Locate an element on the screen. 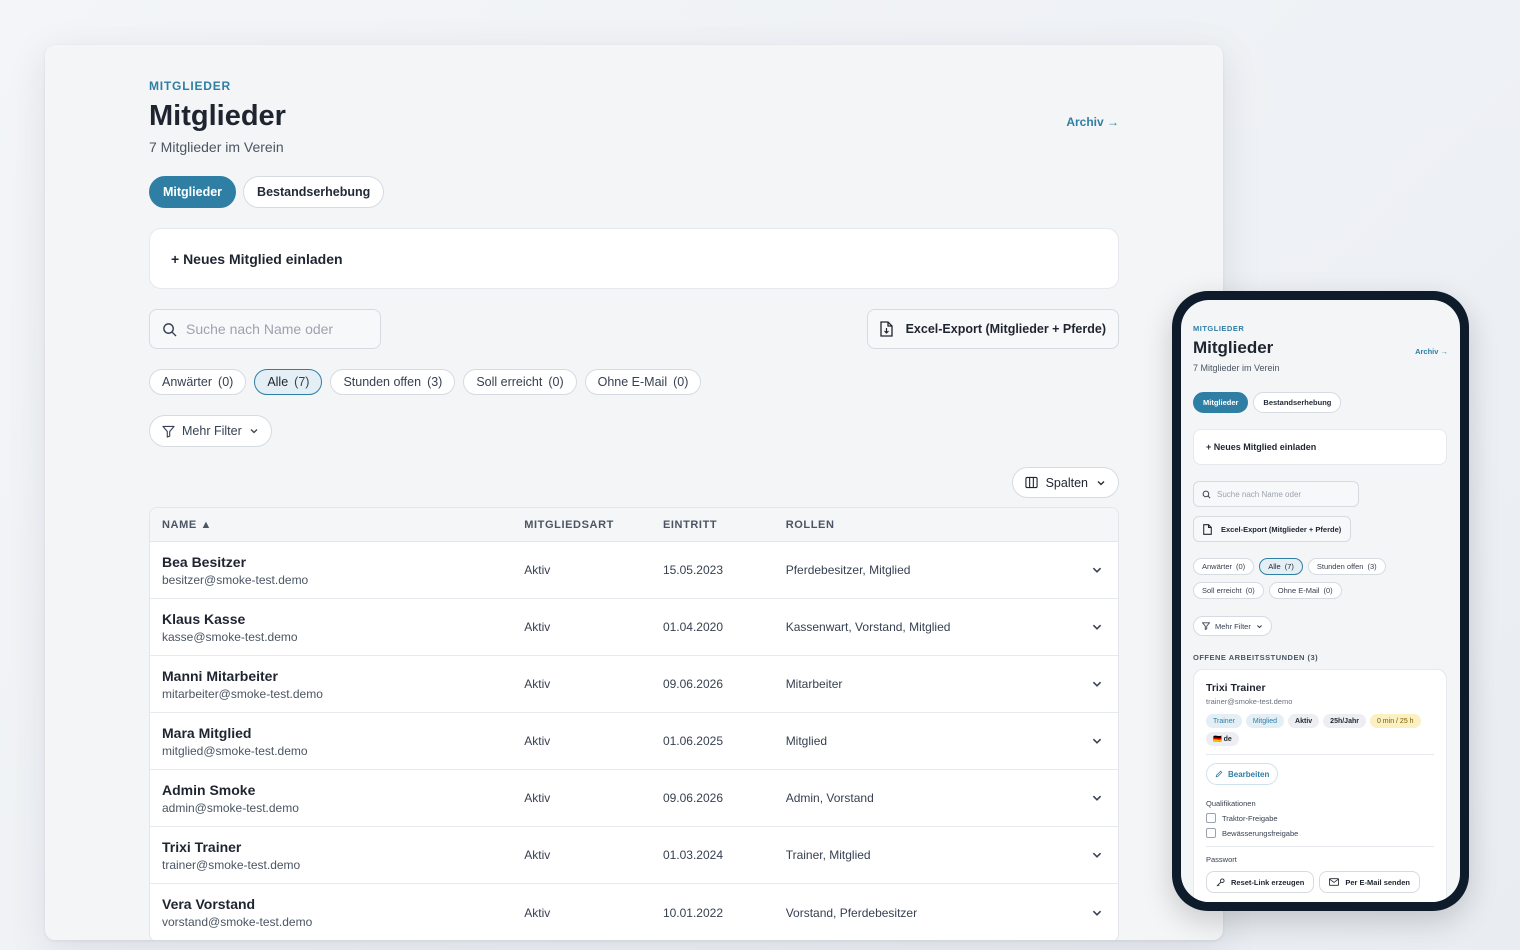 Image resolution: width=1520 pixels, height=950 pixels. password-actions: Reset-Link erzeugen Per E-Mail senden is located at coordinates (1320, 882).